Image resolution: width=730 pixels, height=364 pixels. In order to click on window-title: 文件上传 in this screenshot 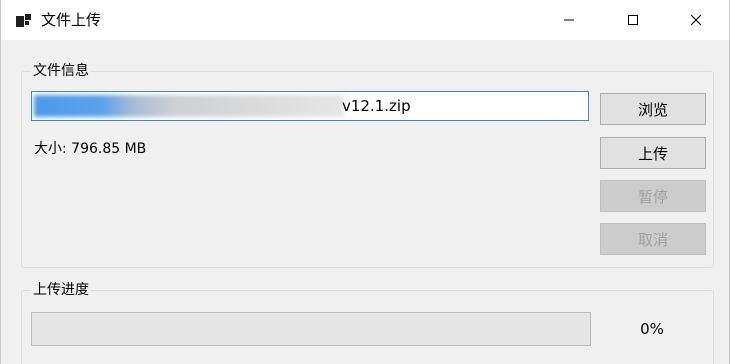, I will do `click(71, 20)`.